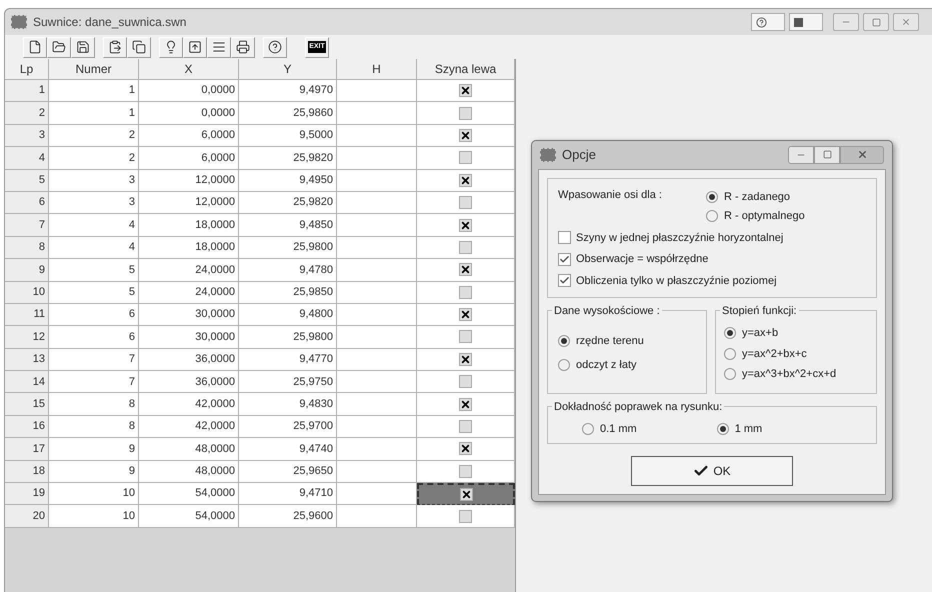 The height and width of the screenshot is (592, 932). I want to click on radio-label: 1 mm, so click(748, 429).